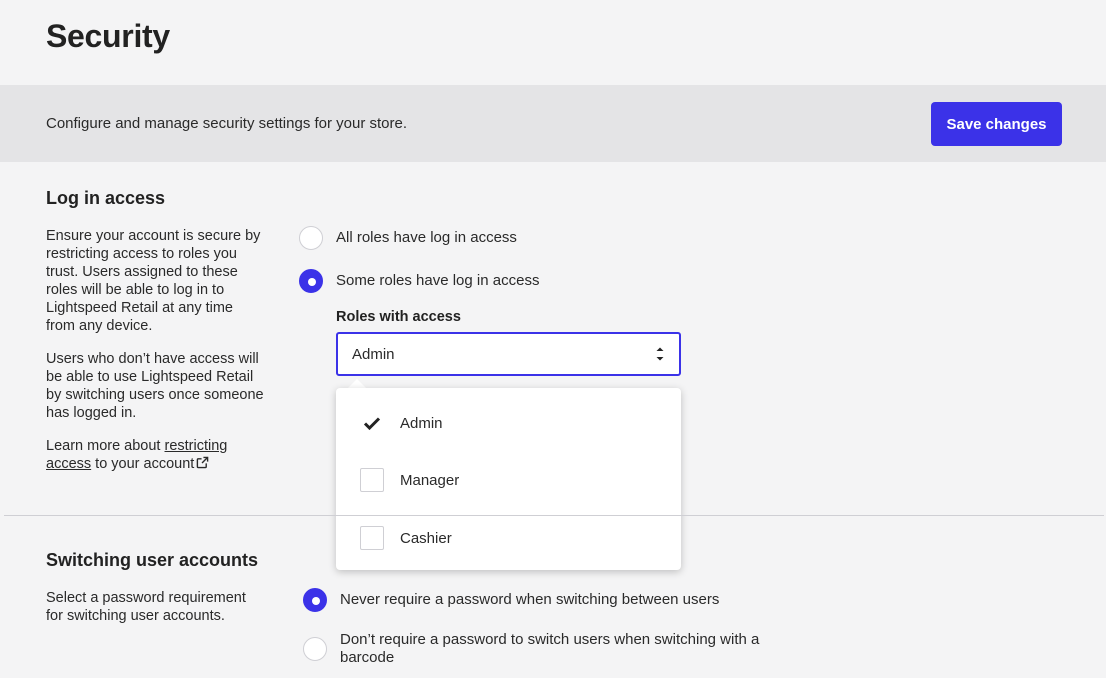 This screenshot has width=1106, height=678. I want to click on role-option-manager-label: Manager, so click(430, 480).